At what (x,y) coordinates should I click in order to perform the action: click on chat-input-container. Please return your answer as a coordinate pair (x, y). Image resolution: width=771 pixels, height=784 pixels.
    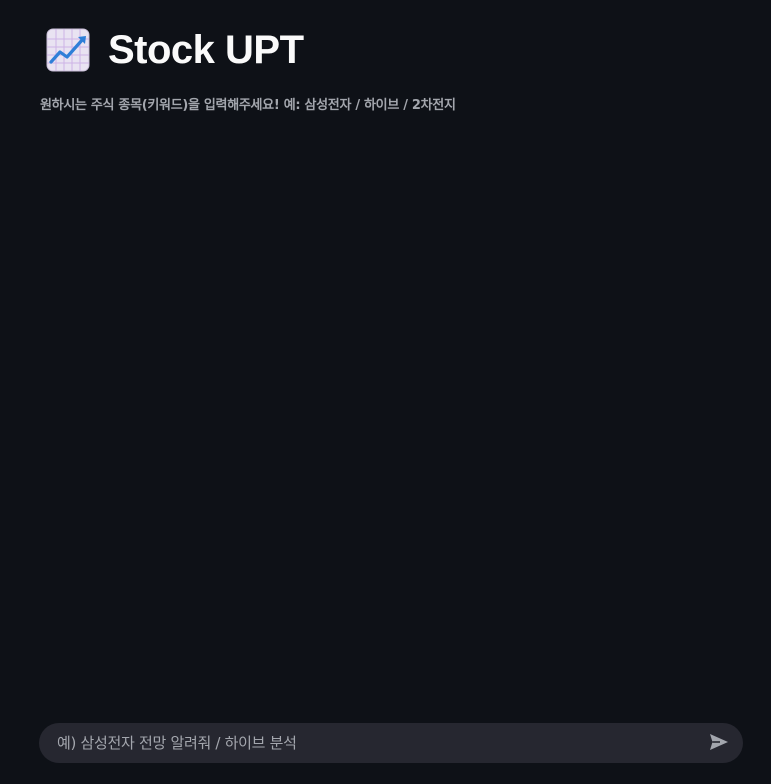
    Looking at the image, I should click on (391, 743).